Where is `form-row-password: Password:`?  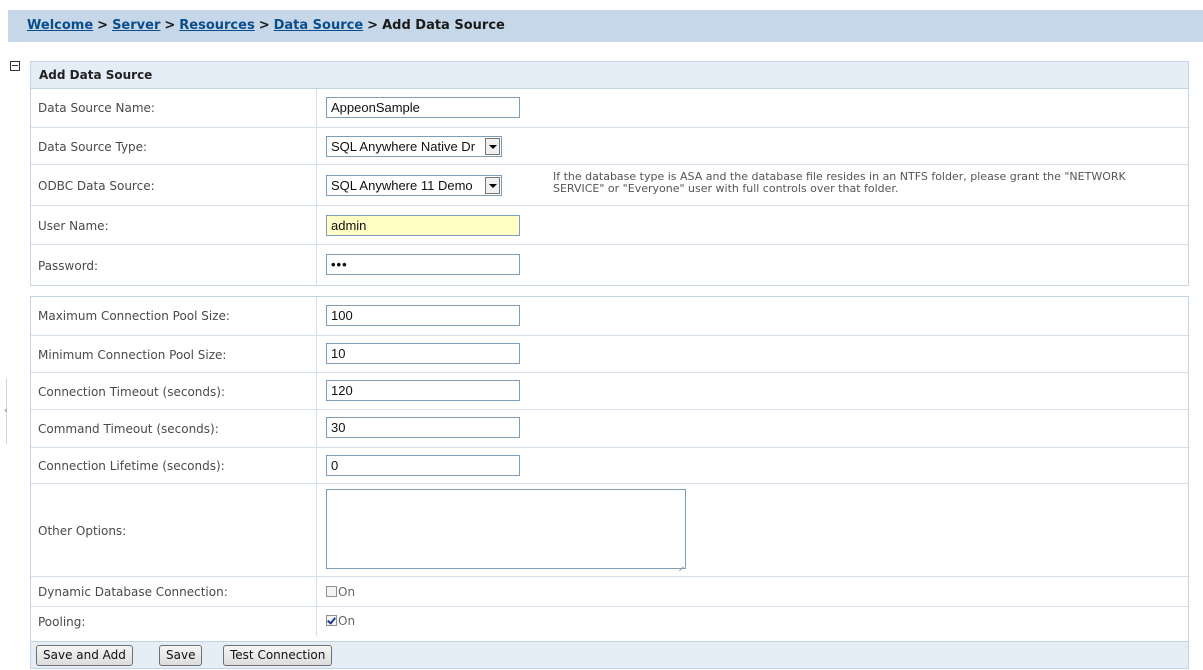
form-row-password: Password: is located at coordinates (609, 265).